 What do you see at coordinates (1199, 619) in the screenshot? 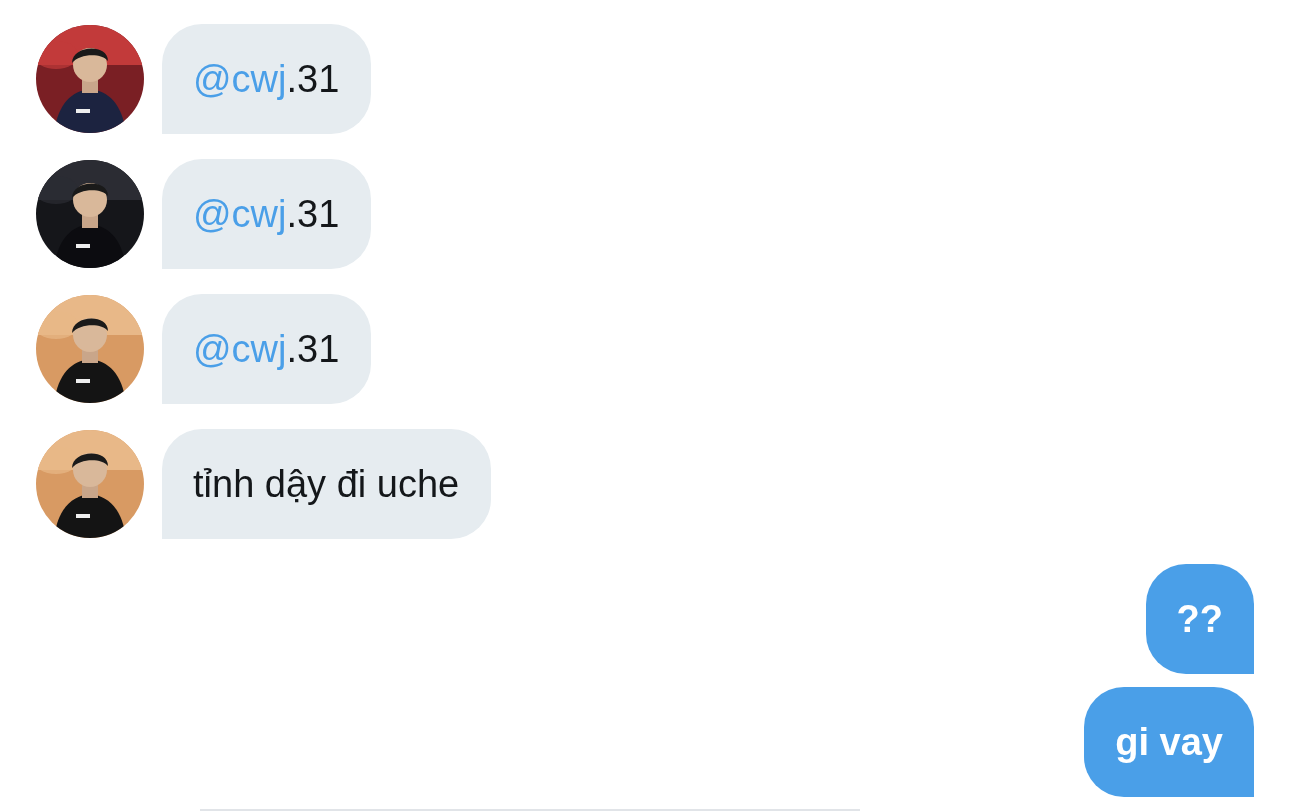
I see `message-text: ??` at bounding box center [1199, 619].